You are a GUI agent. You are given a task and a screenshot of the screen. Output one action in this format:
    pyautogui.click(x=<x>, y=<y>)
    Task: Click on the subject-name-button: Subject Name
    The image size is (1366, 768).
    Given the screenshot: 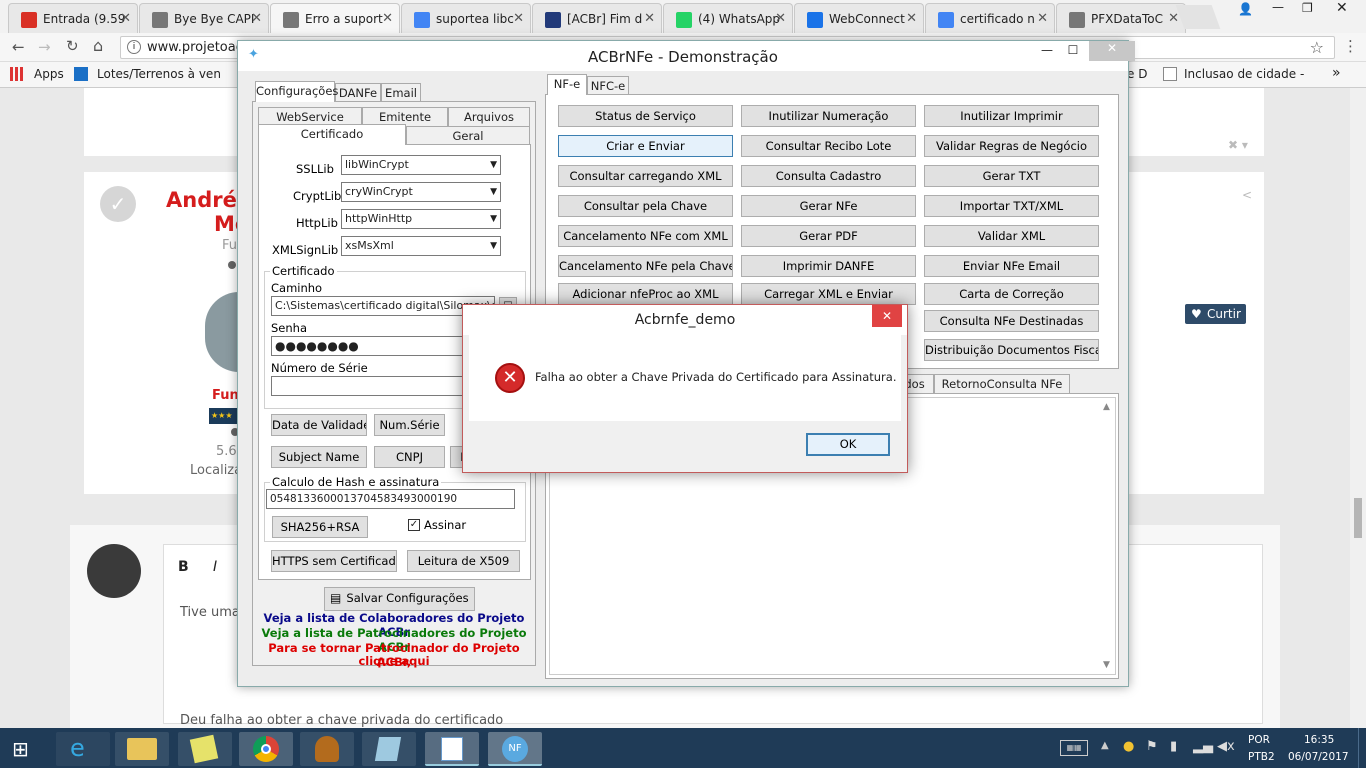 What is the action you would take?
    pyautogui.click(x=319, y=457)
    